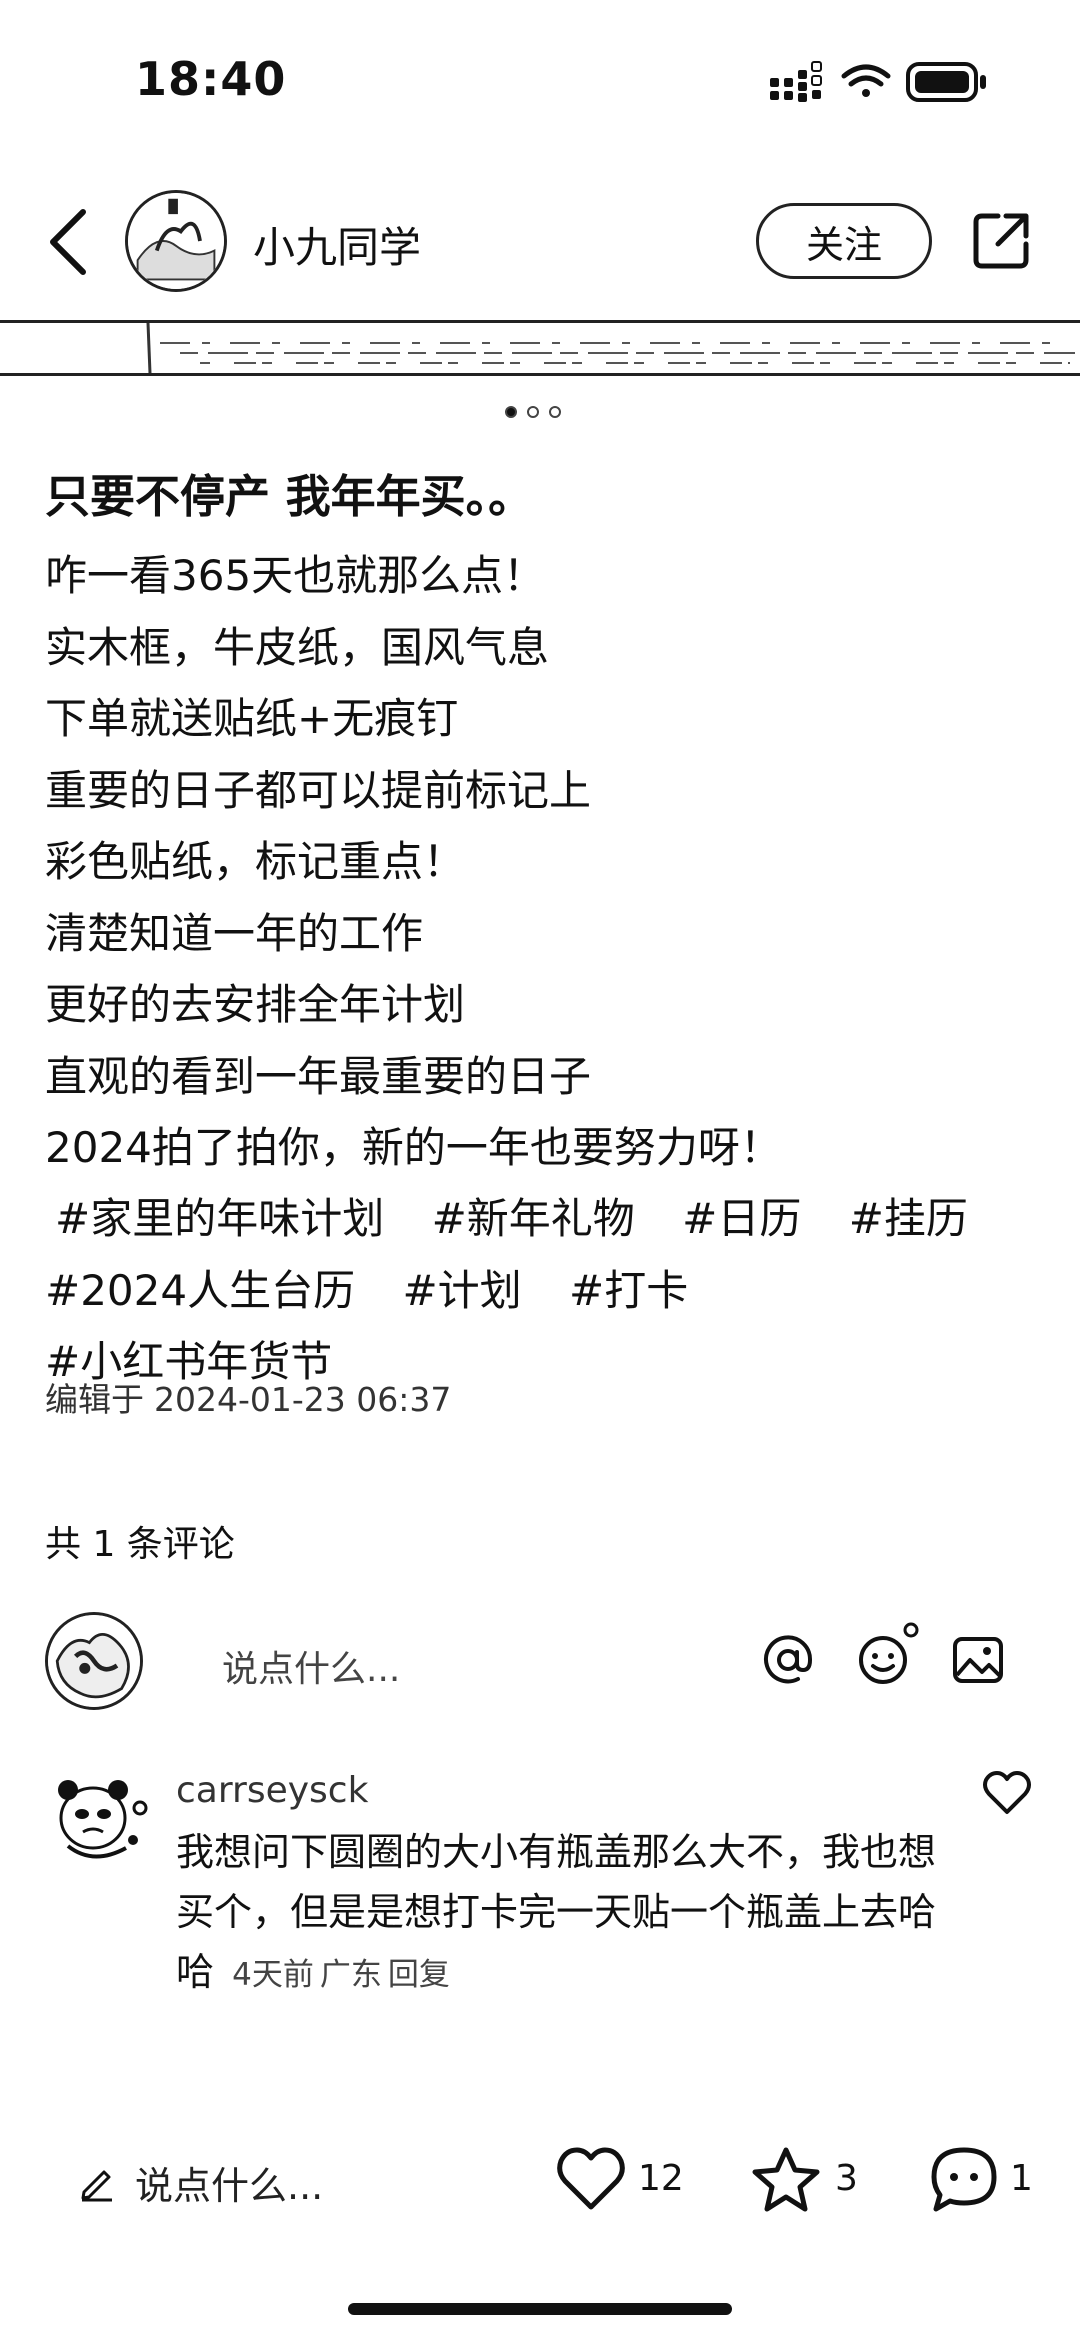  What do you see at coordinates (295, 575) in the screenshot?
I see `post-line: 咋一看365天也就那么点！` at bounding box center [295, 575].